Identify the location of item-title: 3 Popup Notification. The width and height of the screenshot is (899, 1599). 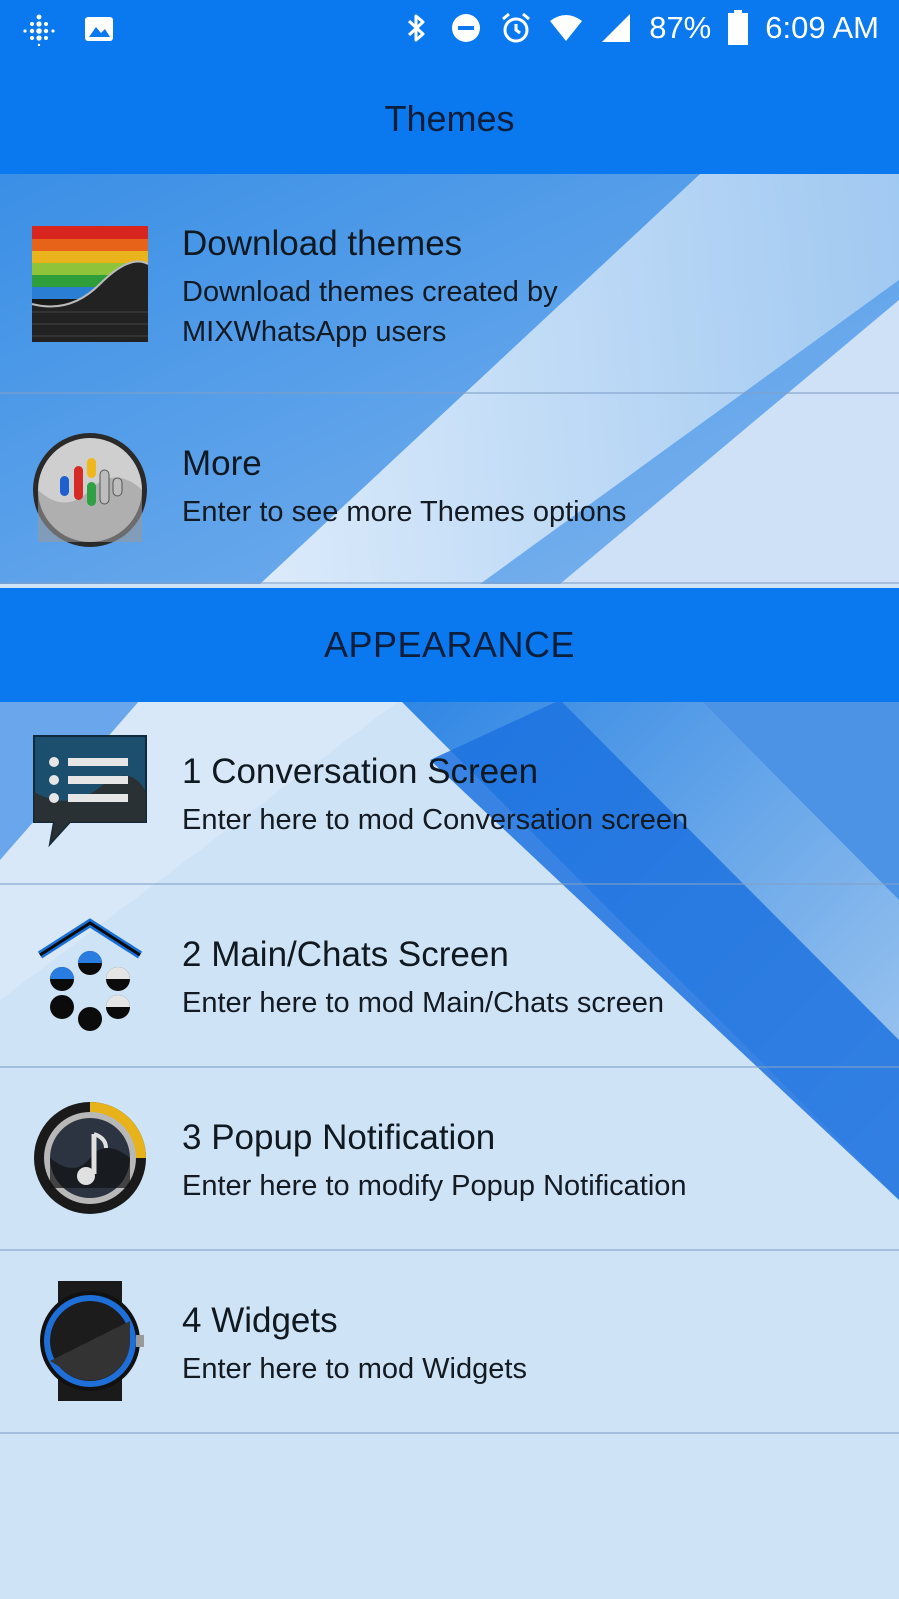
(339, 1137).